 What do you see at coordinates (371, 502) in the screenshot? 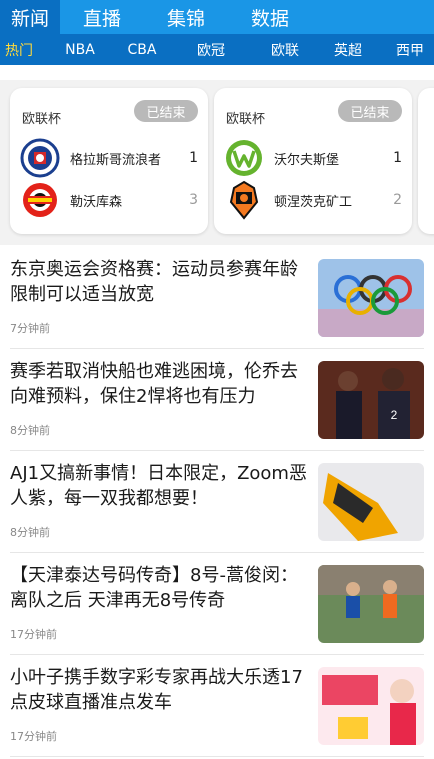
I see `sneaker-image` at bounding box center [371, 502].